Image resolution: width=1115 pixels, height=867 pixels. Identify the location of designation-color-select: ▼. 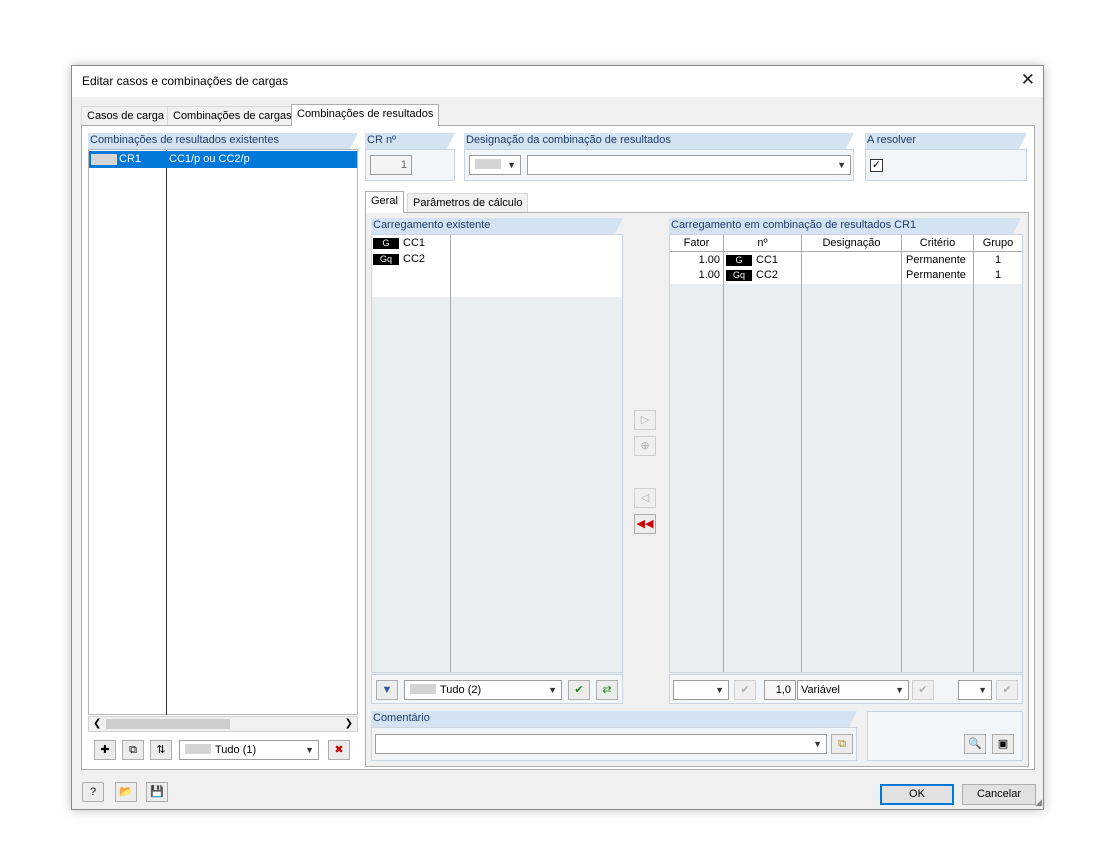
(495, 165).